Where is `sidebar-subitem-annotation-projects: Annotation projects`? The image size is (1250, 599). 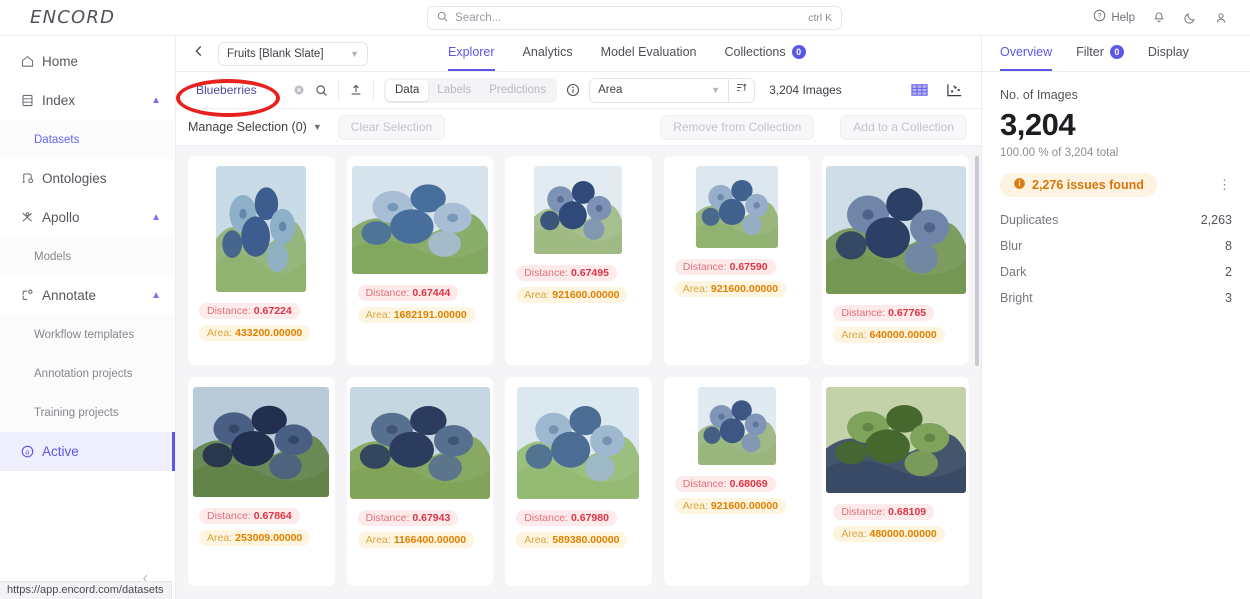 sidebar-subitem-annotation-projects: Annotation projects is located at coordinates (87, 373).